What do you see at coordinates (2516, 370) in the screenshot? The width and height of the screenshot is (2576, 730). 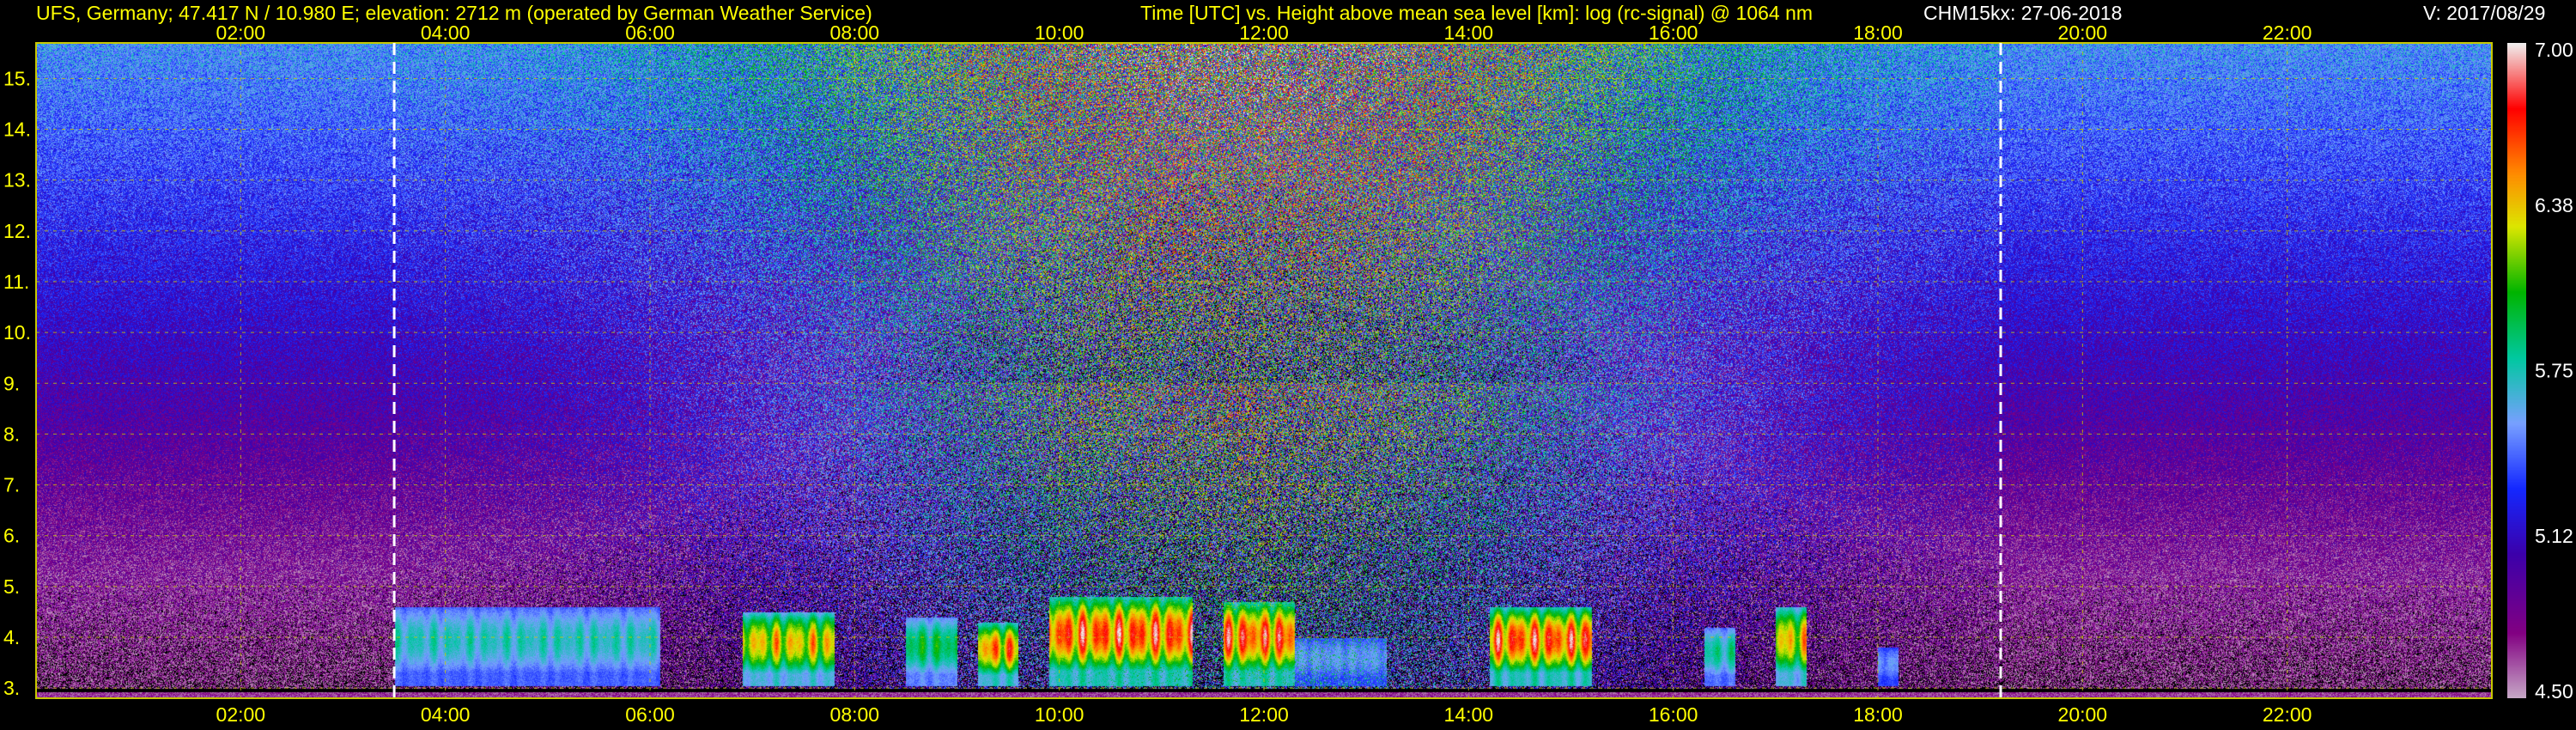 I see `colorbar` at bounding box center [2516, 370].